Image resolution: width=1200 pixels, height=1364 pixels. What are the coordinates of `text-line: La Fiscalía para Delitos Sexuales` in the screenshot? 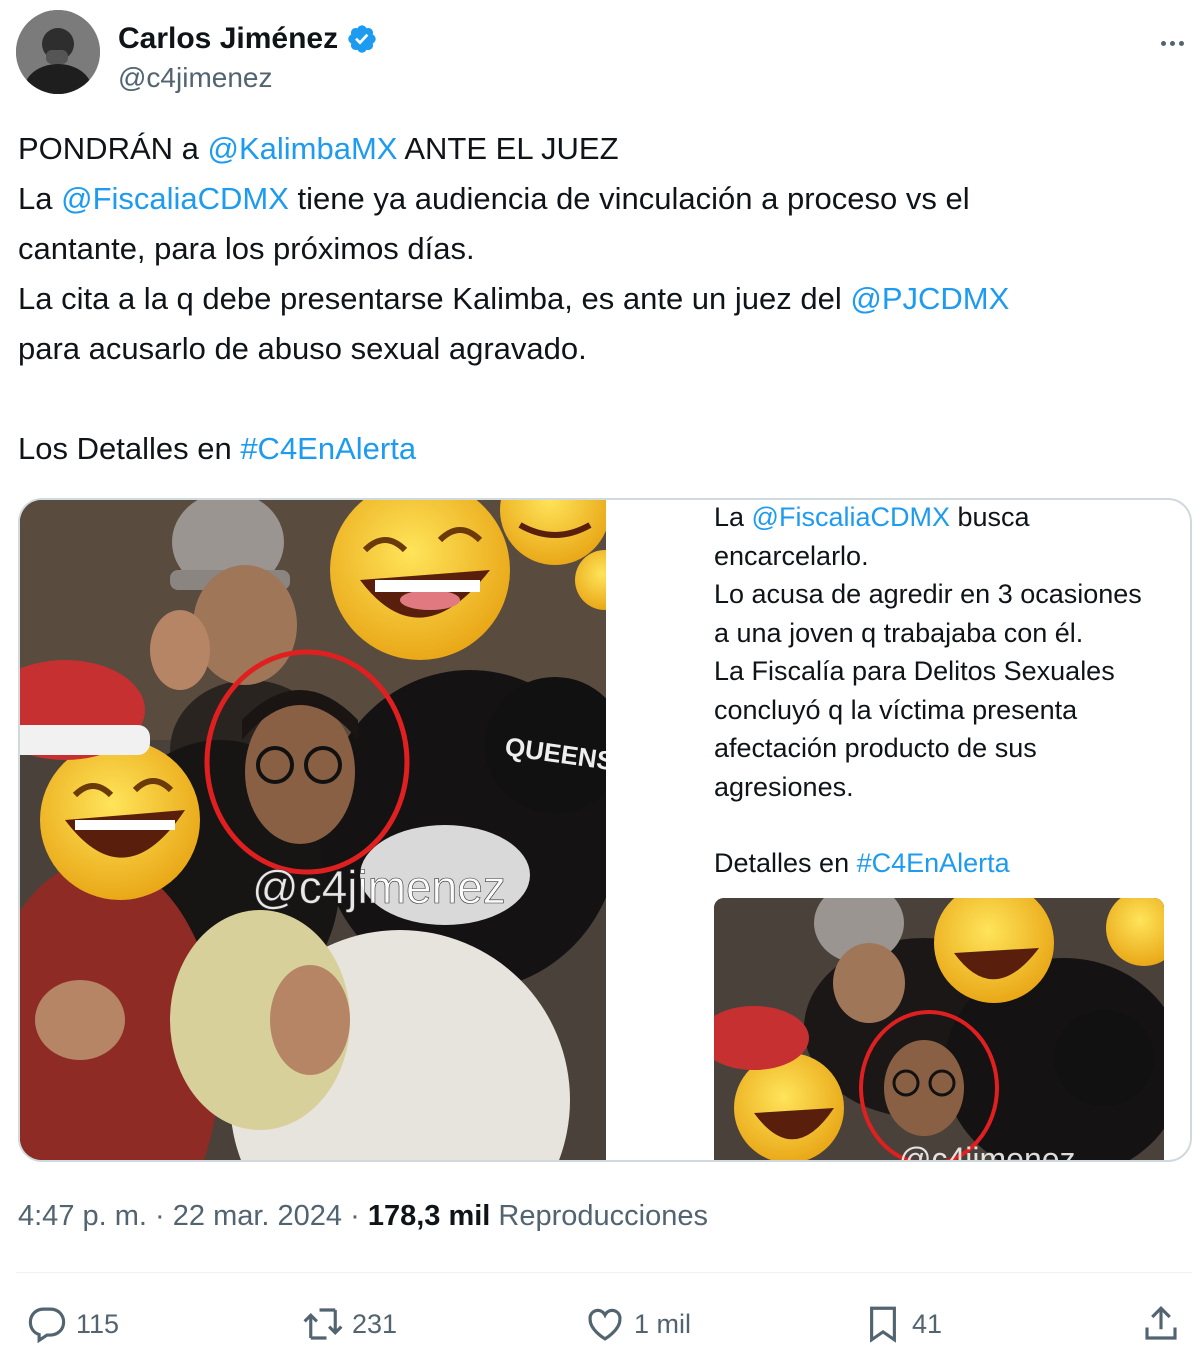 It's located at (949, 671).